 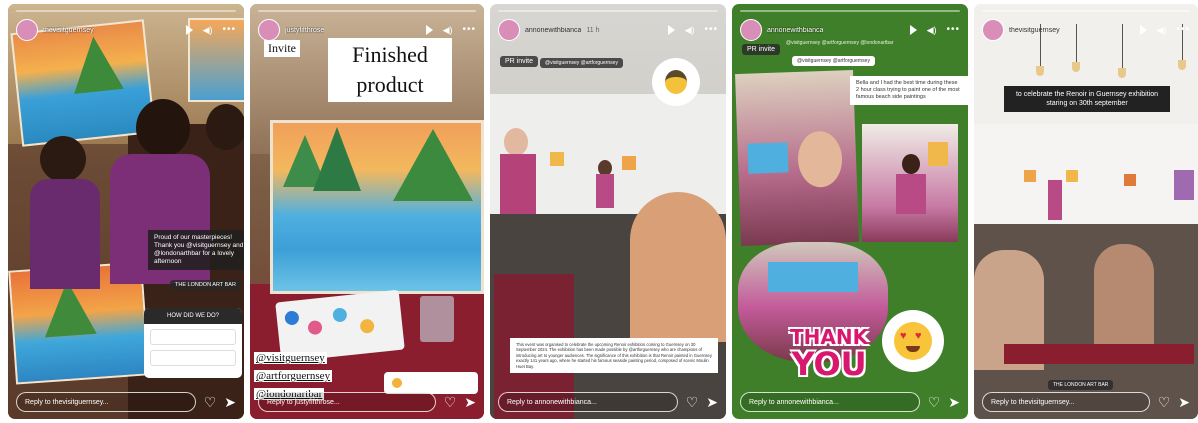 I want to click on story-footer: Reply to justyfifthrose... ♡ ➤, so click(x=367, y=402).